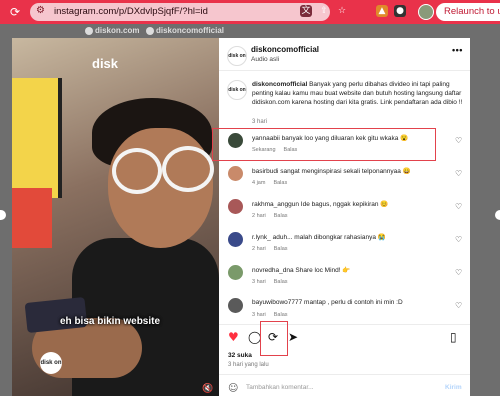 This screenshot has width=500, height=396. Describe the element at coordinates (265, 59) in the screenshot. I see `audio-label: Audio asli` at that location.